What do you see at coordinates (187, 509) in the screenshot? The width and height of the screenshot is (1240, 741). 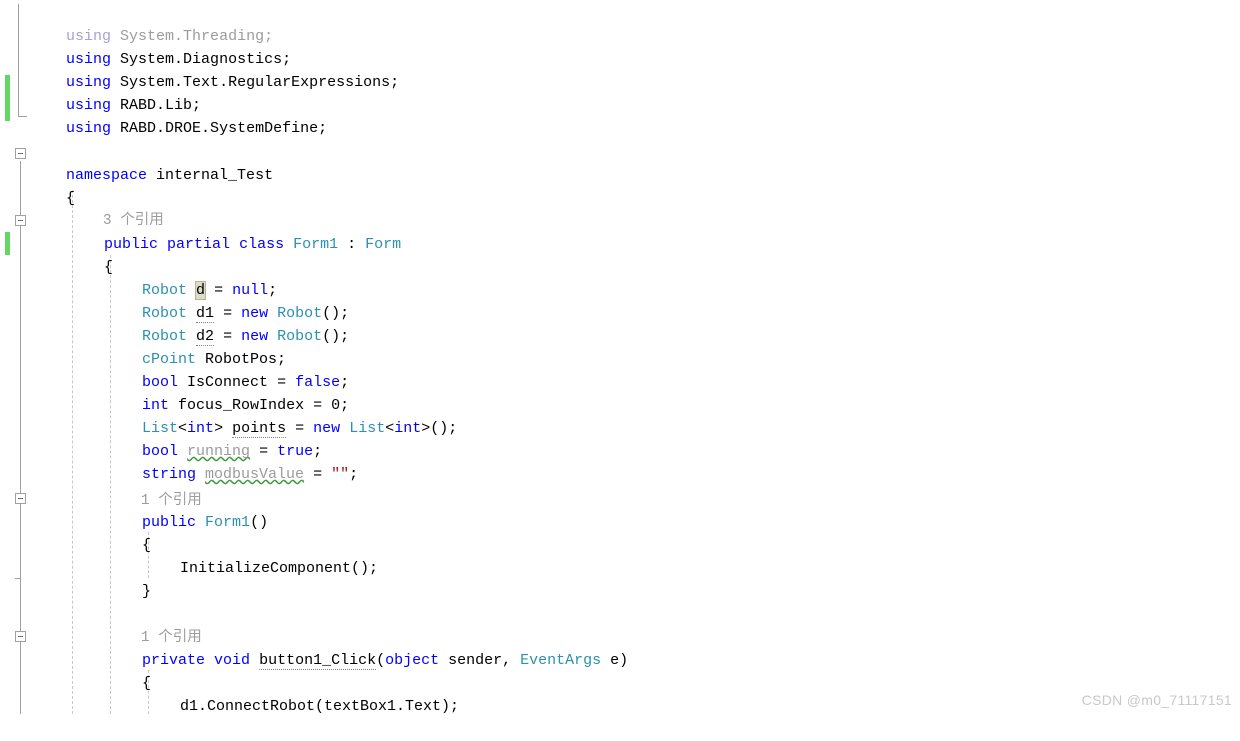 I see `code-line-22: public Form1()` at bounding box center [187, 509].